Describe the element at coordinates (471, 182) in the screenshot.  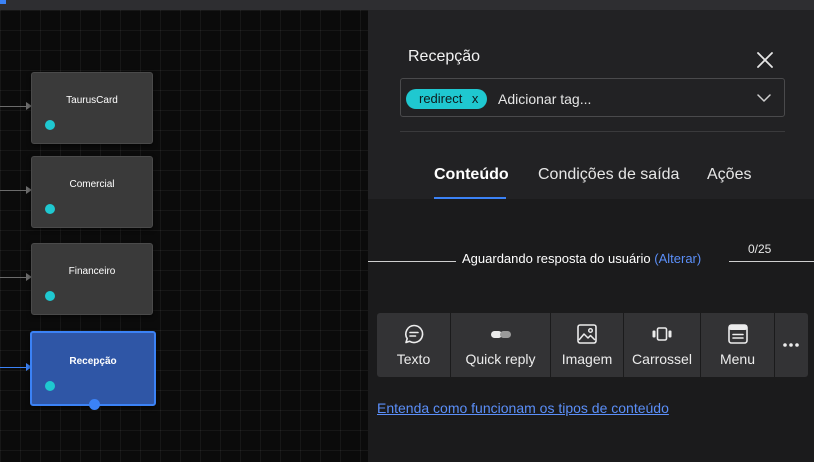
I see `tab-conteudo: Conteúdo` at that location.